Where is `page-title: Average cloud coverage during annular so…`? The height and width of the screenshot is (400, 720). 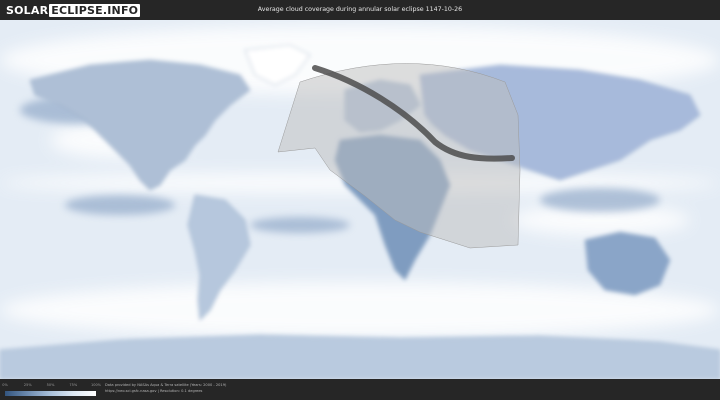
page-title: Average cloud coverage during annular so… is located at coordinates (360, 9).